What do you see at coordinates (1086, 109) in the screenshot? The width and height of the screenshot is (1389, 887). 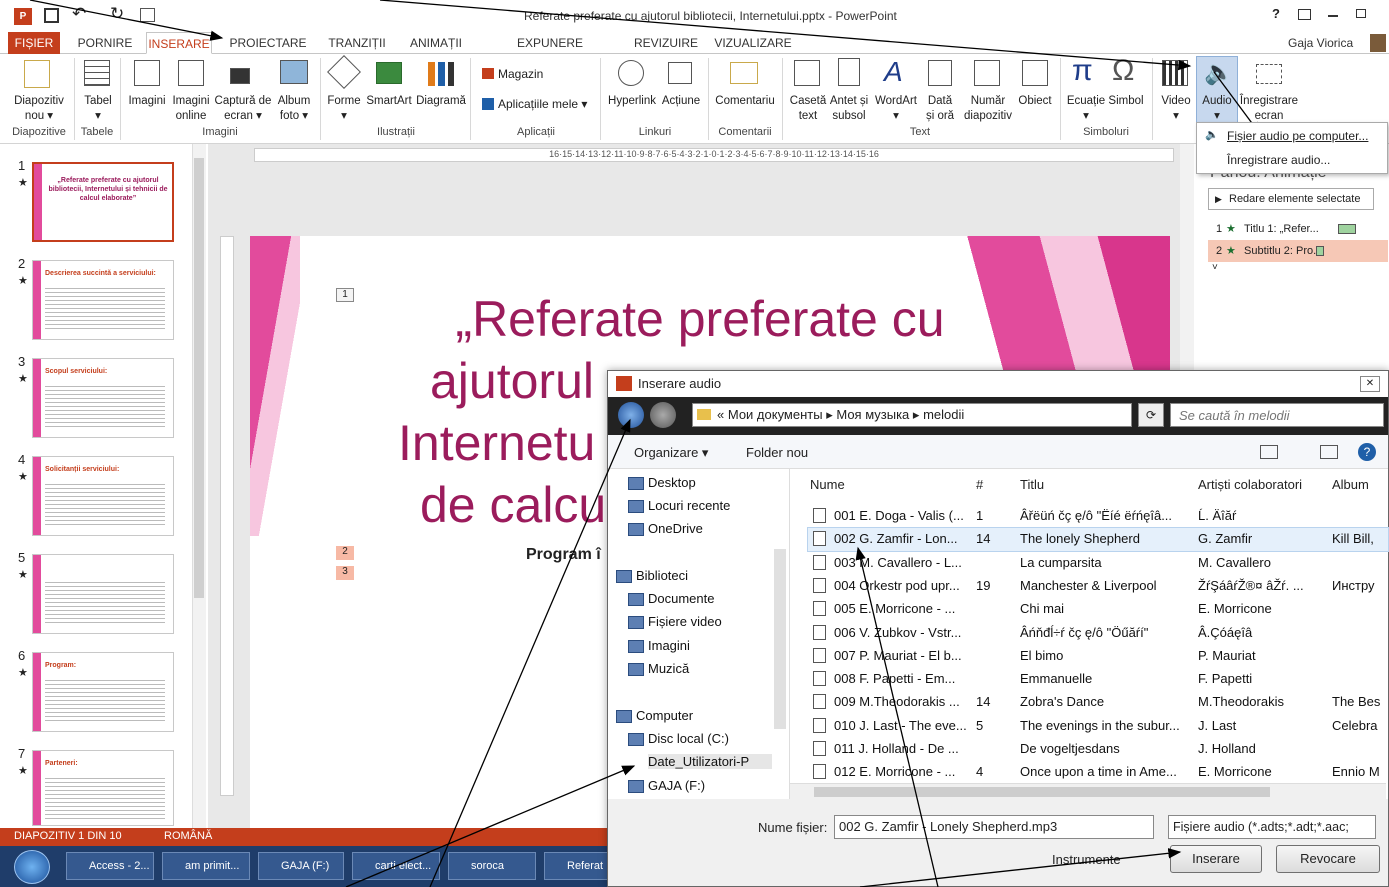 I see `equation-button: Ecuație ▾` at bounding box center [1086, 109].